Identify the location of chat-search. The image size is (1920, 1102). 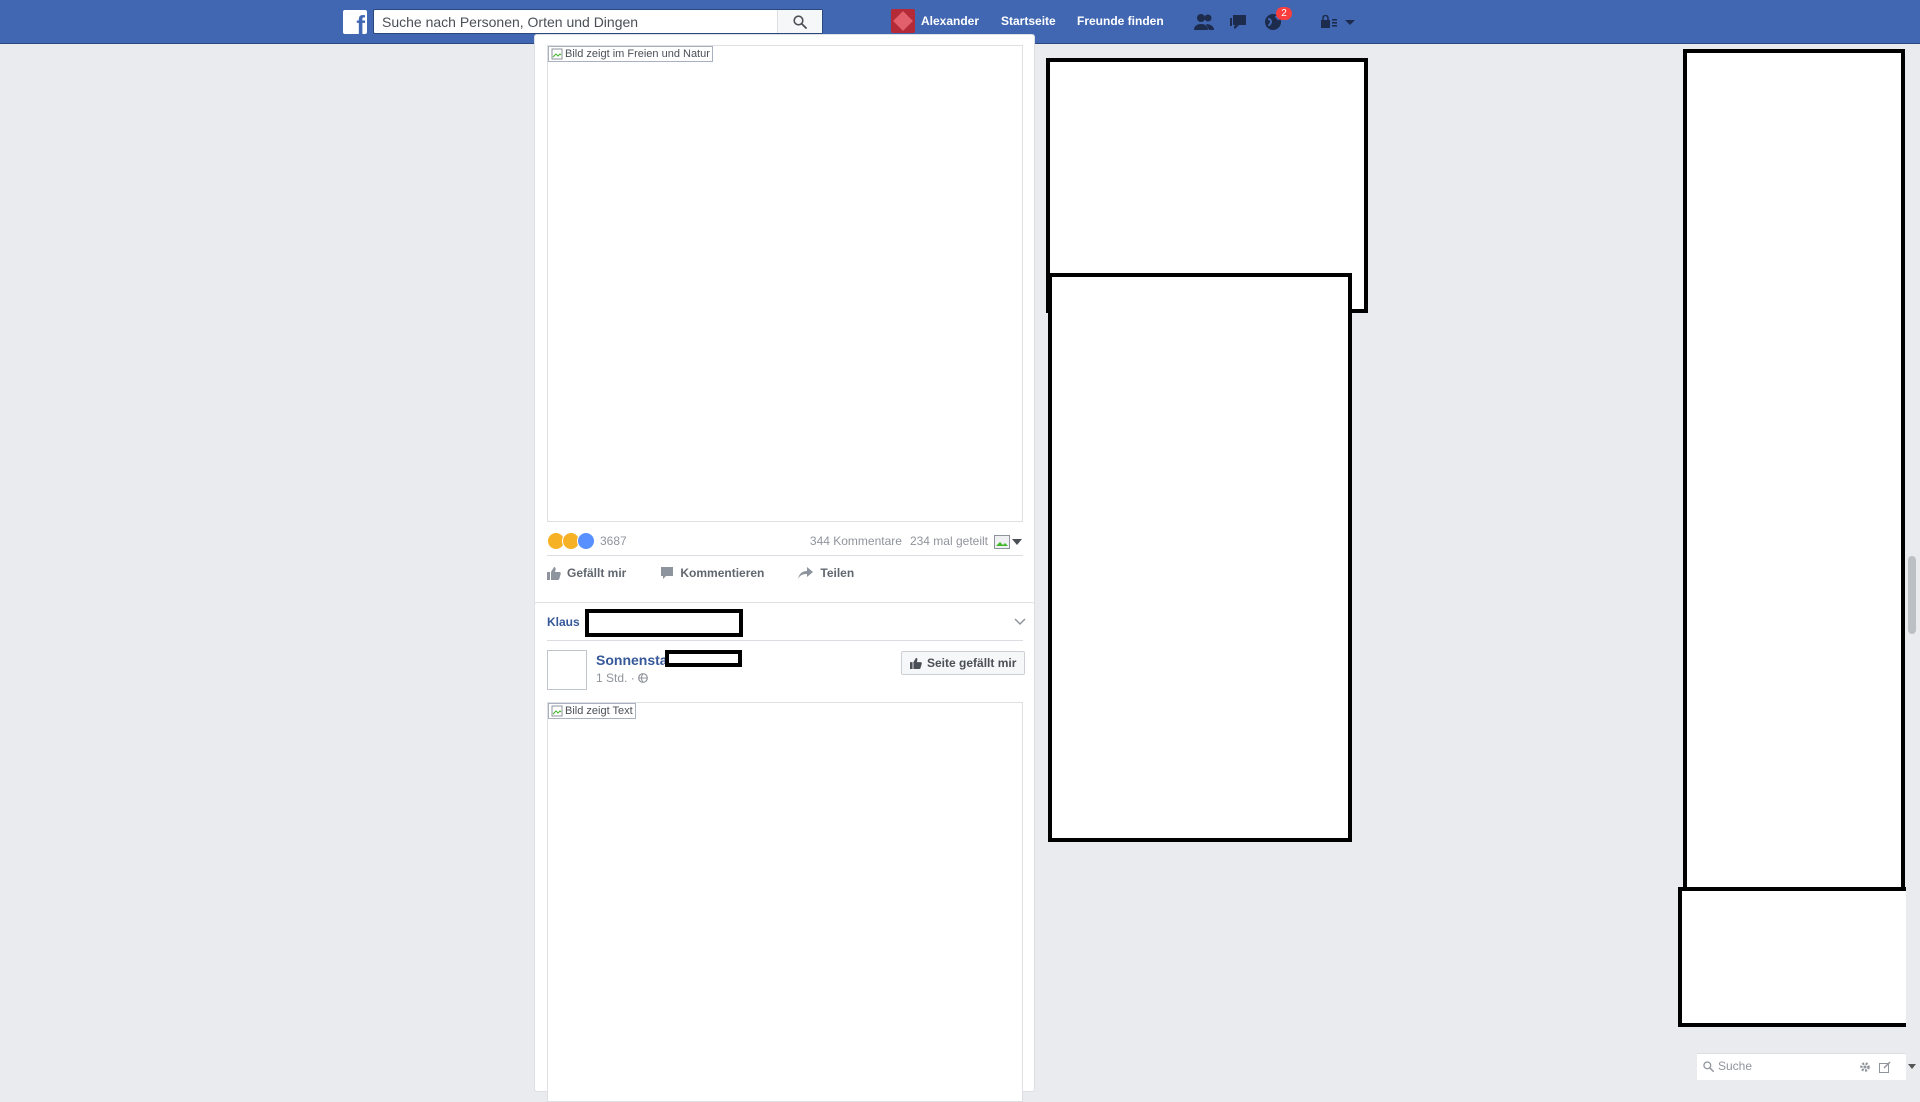
(1765, 1066).